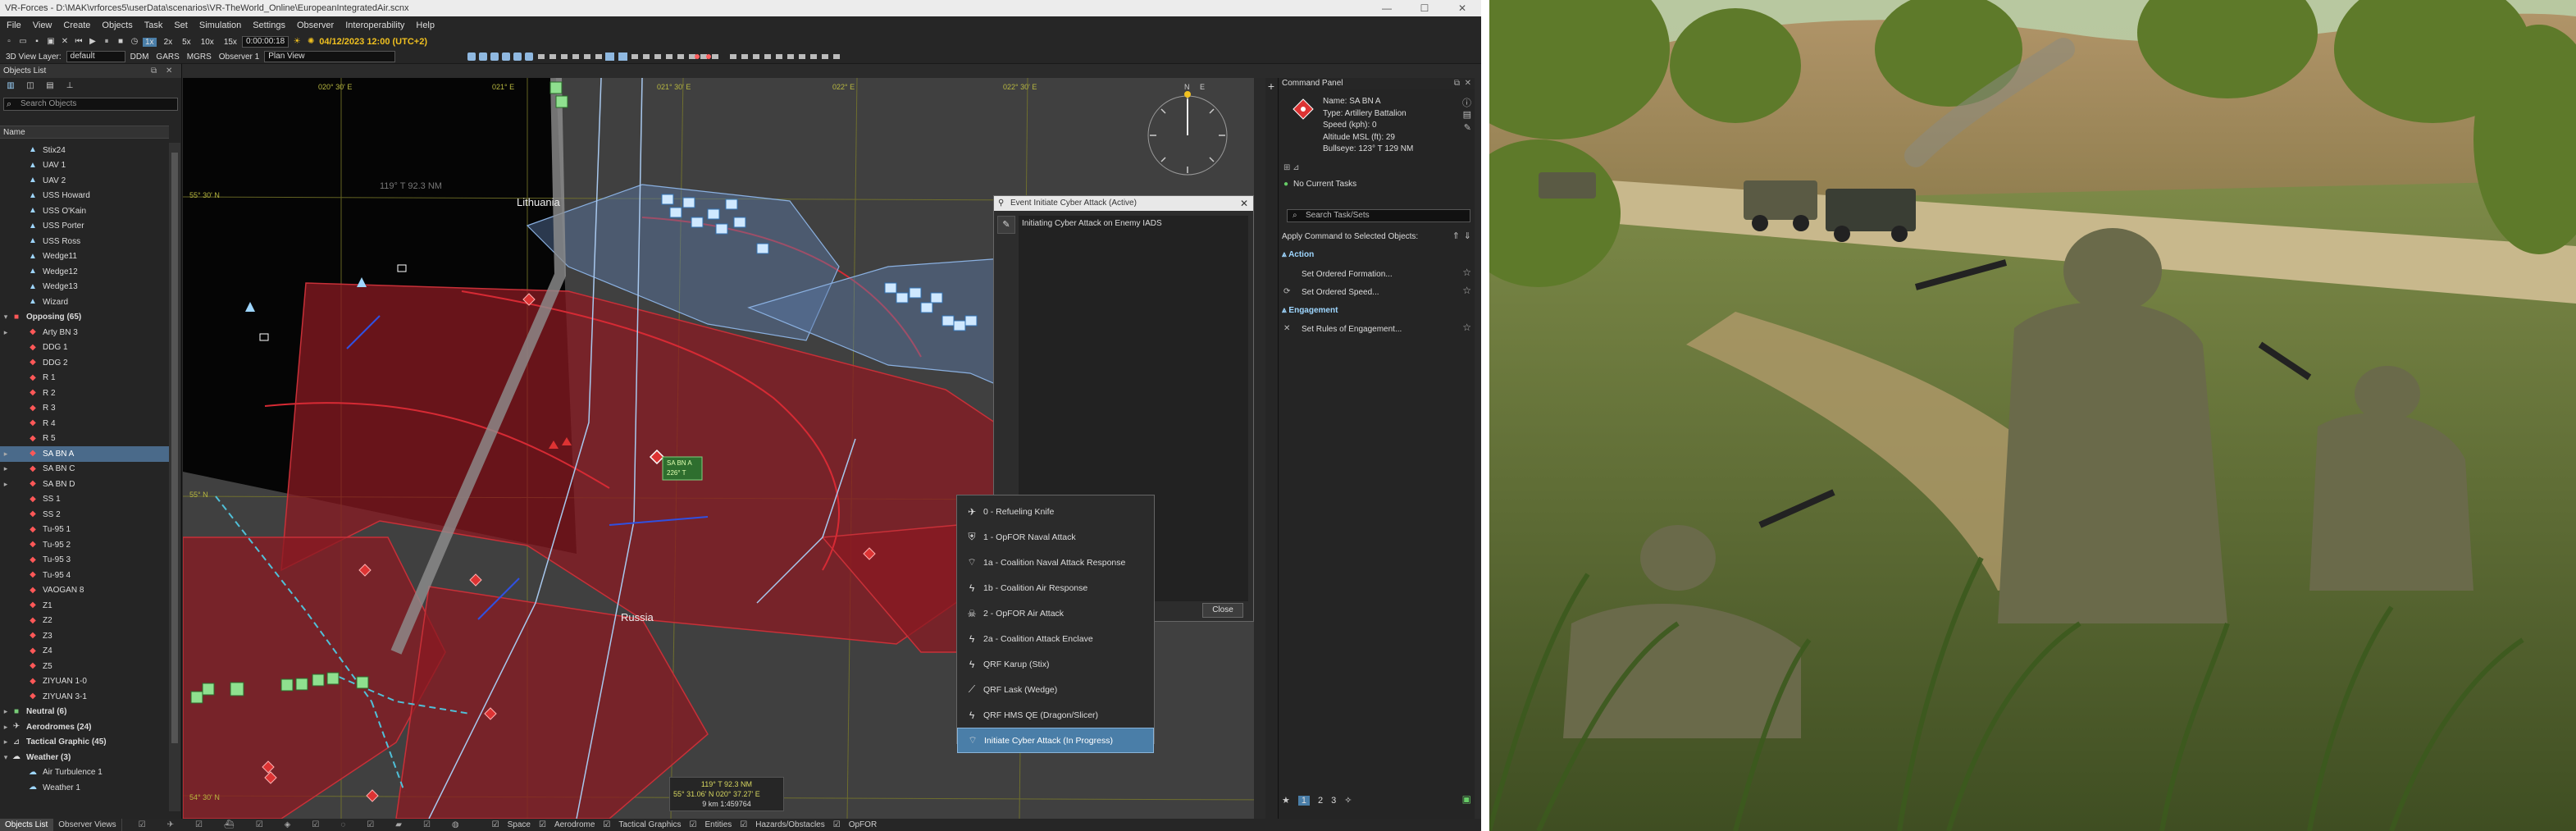  What do you see at coordinates (30, 86) in the screenshot?
I see `tab-groups-icon: ◫` at bounding box center [30, 86].